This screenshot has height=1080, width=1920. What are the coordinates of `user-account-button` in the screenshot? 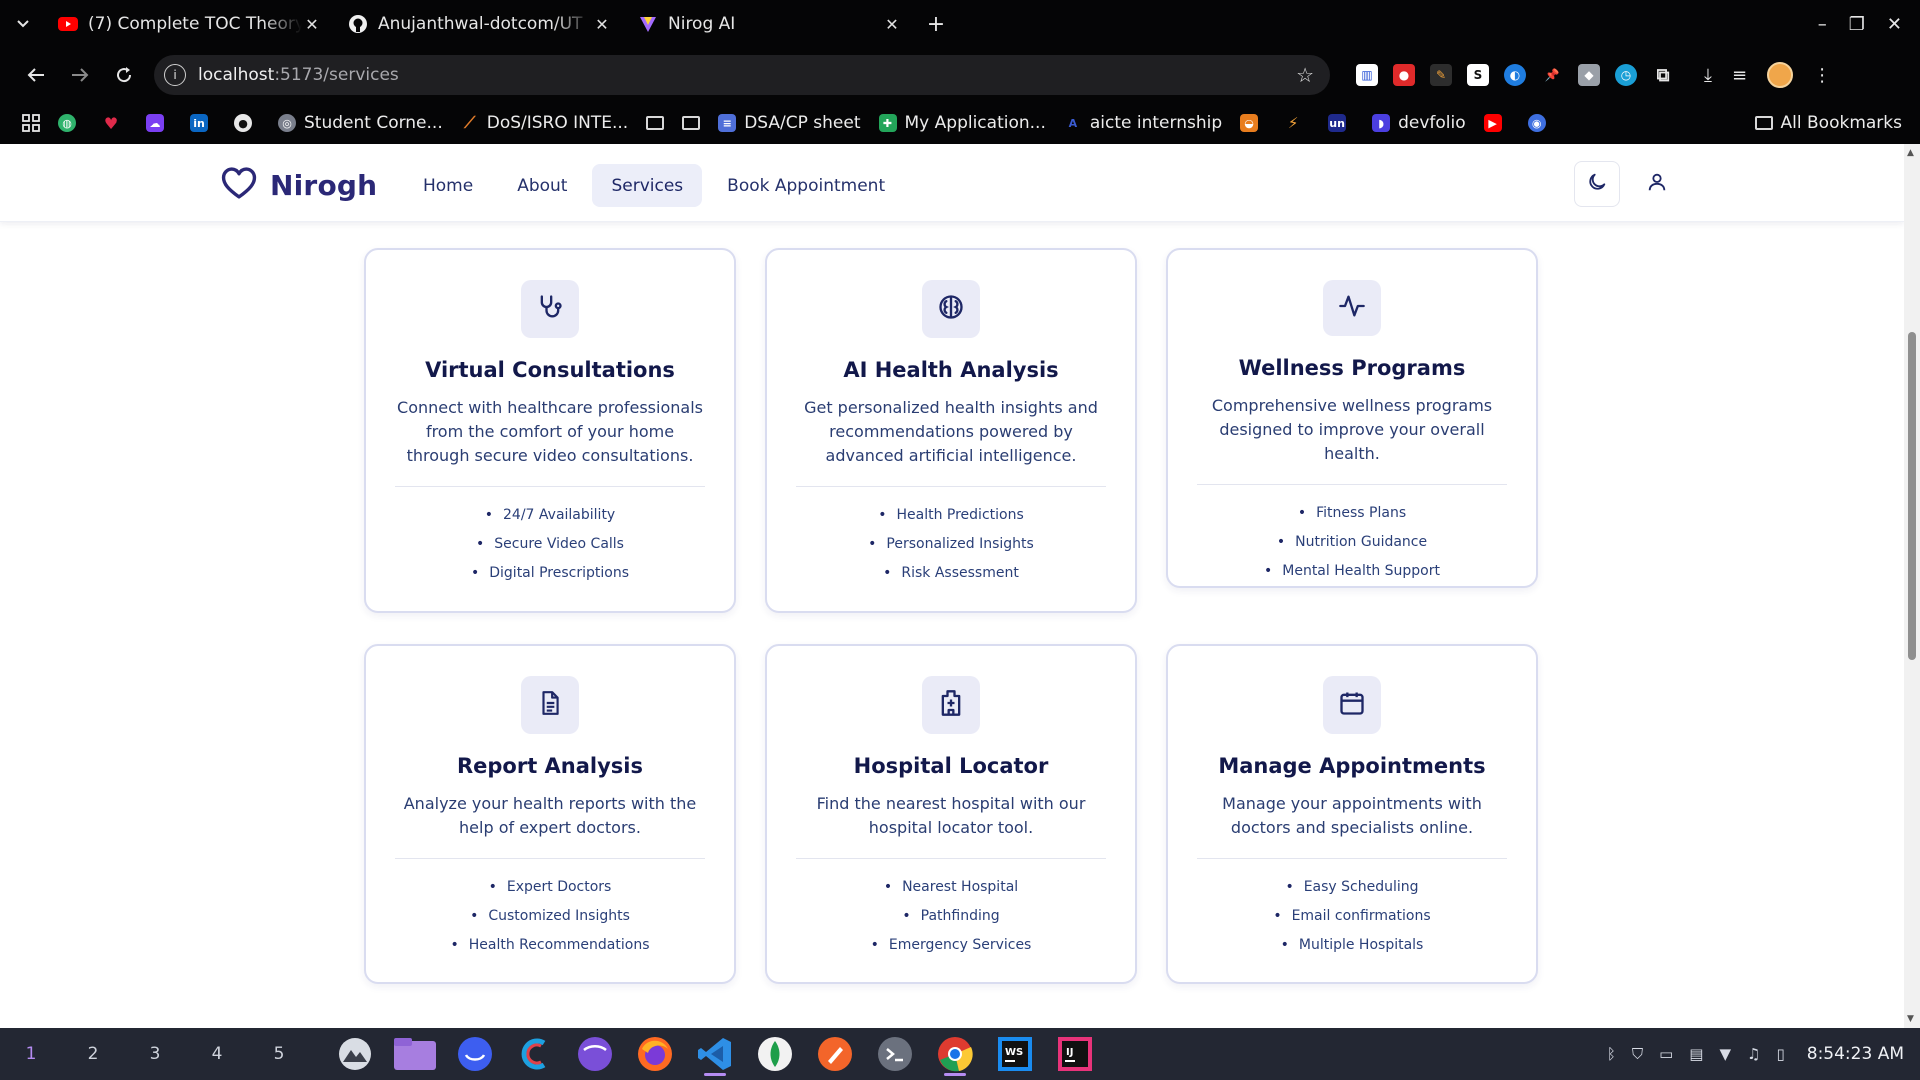 It's located at (1657, 184).